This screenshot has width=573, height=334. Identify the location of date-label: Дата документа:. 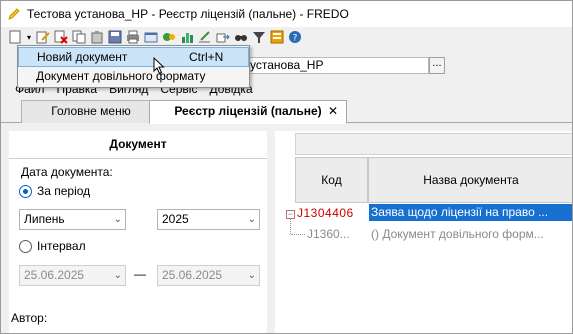
(67, 172).